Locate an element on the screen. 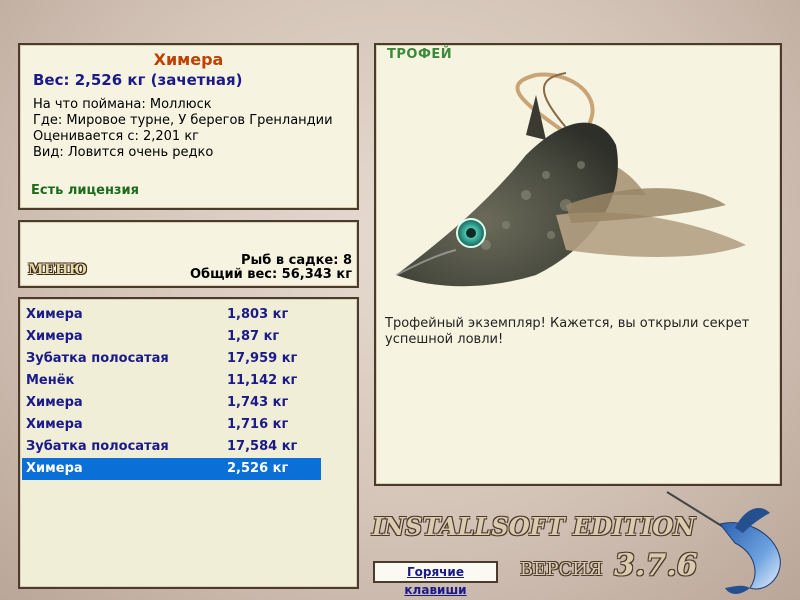  fish-rarity: Вид: Ловится очень редко is located at coordinates (123, 152).